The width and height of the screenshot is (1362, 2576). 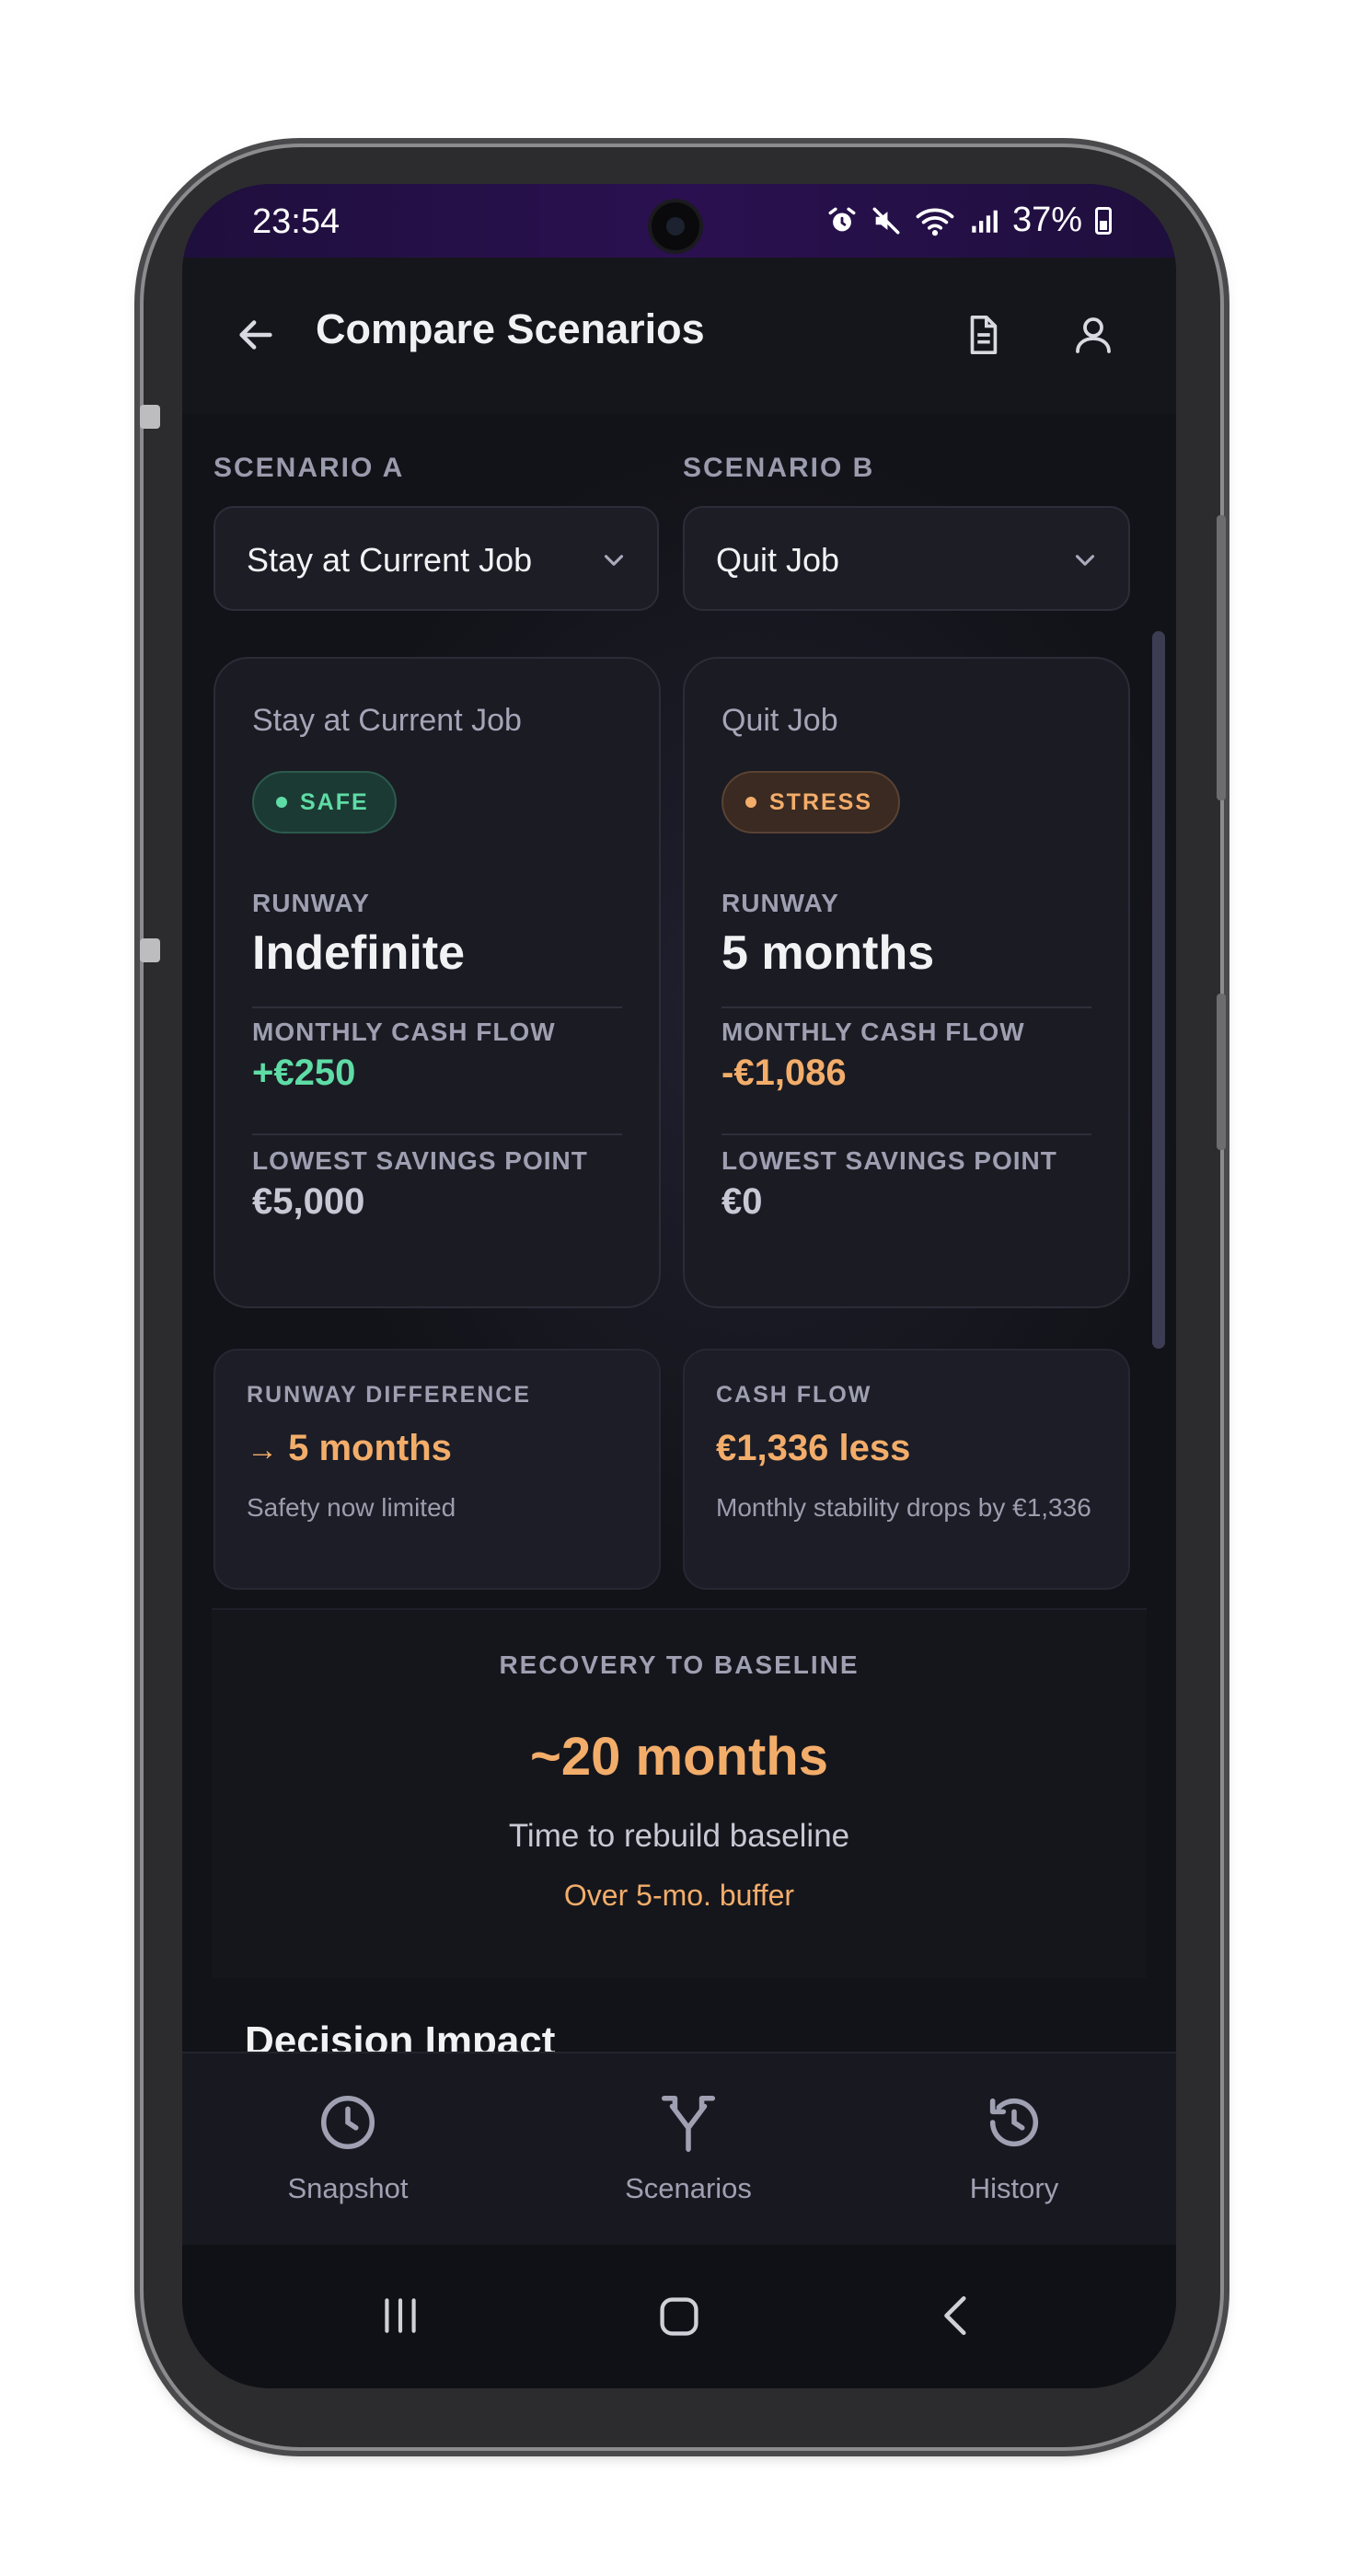 I want to click on document-icon, so click(x=984, y=335).